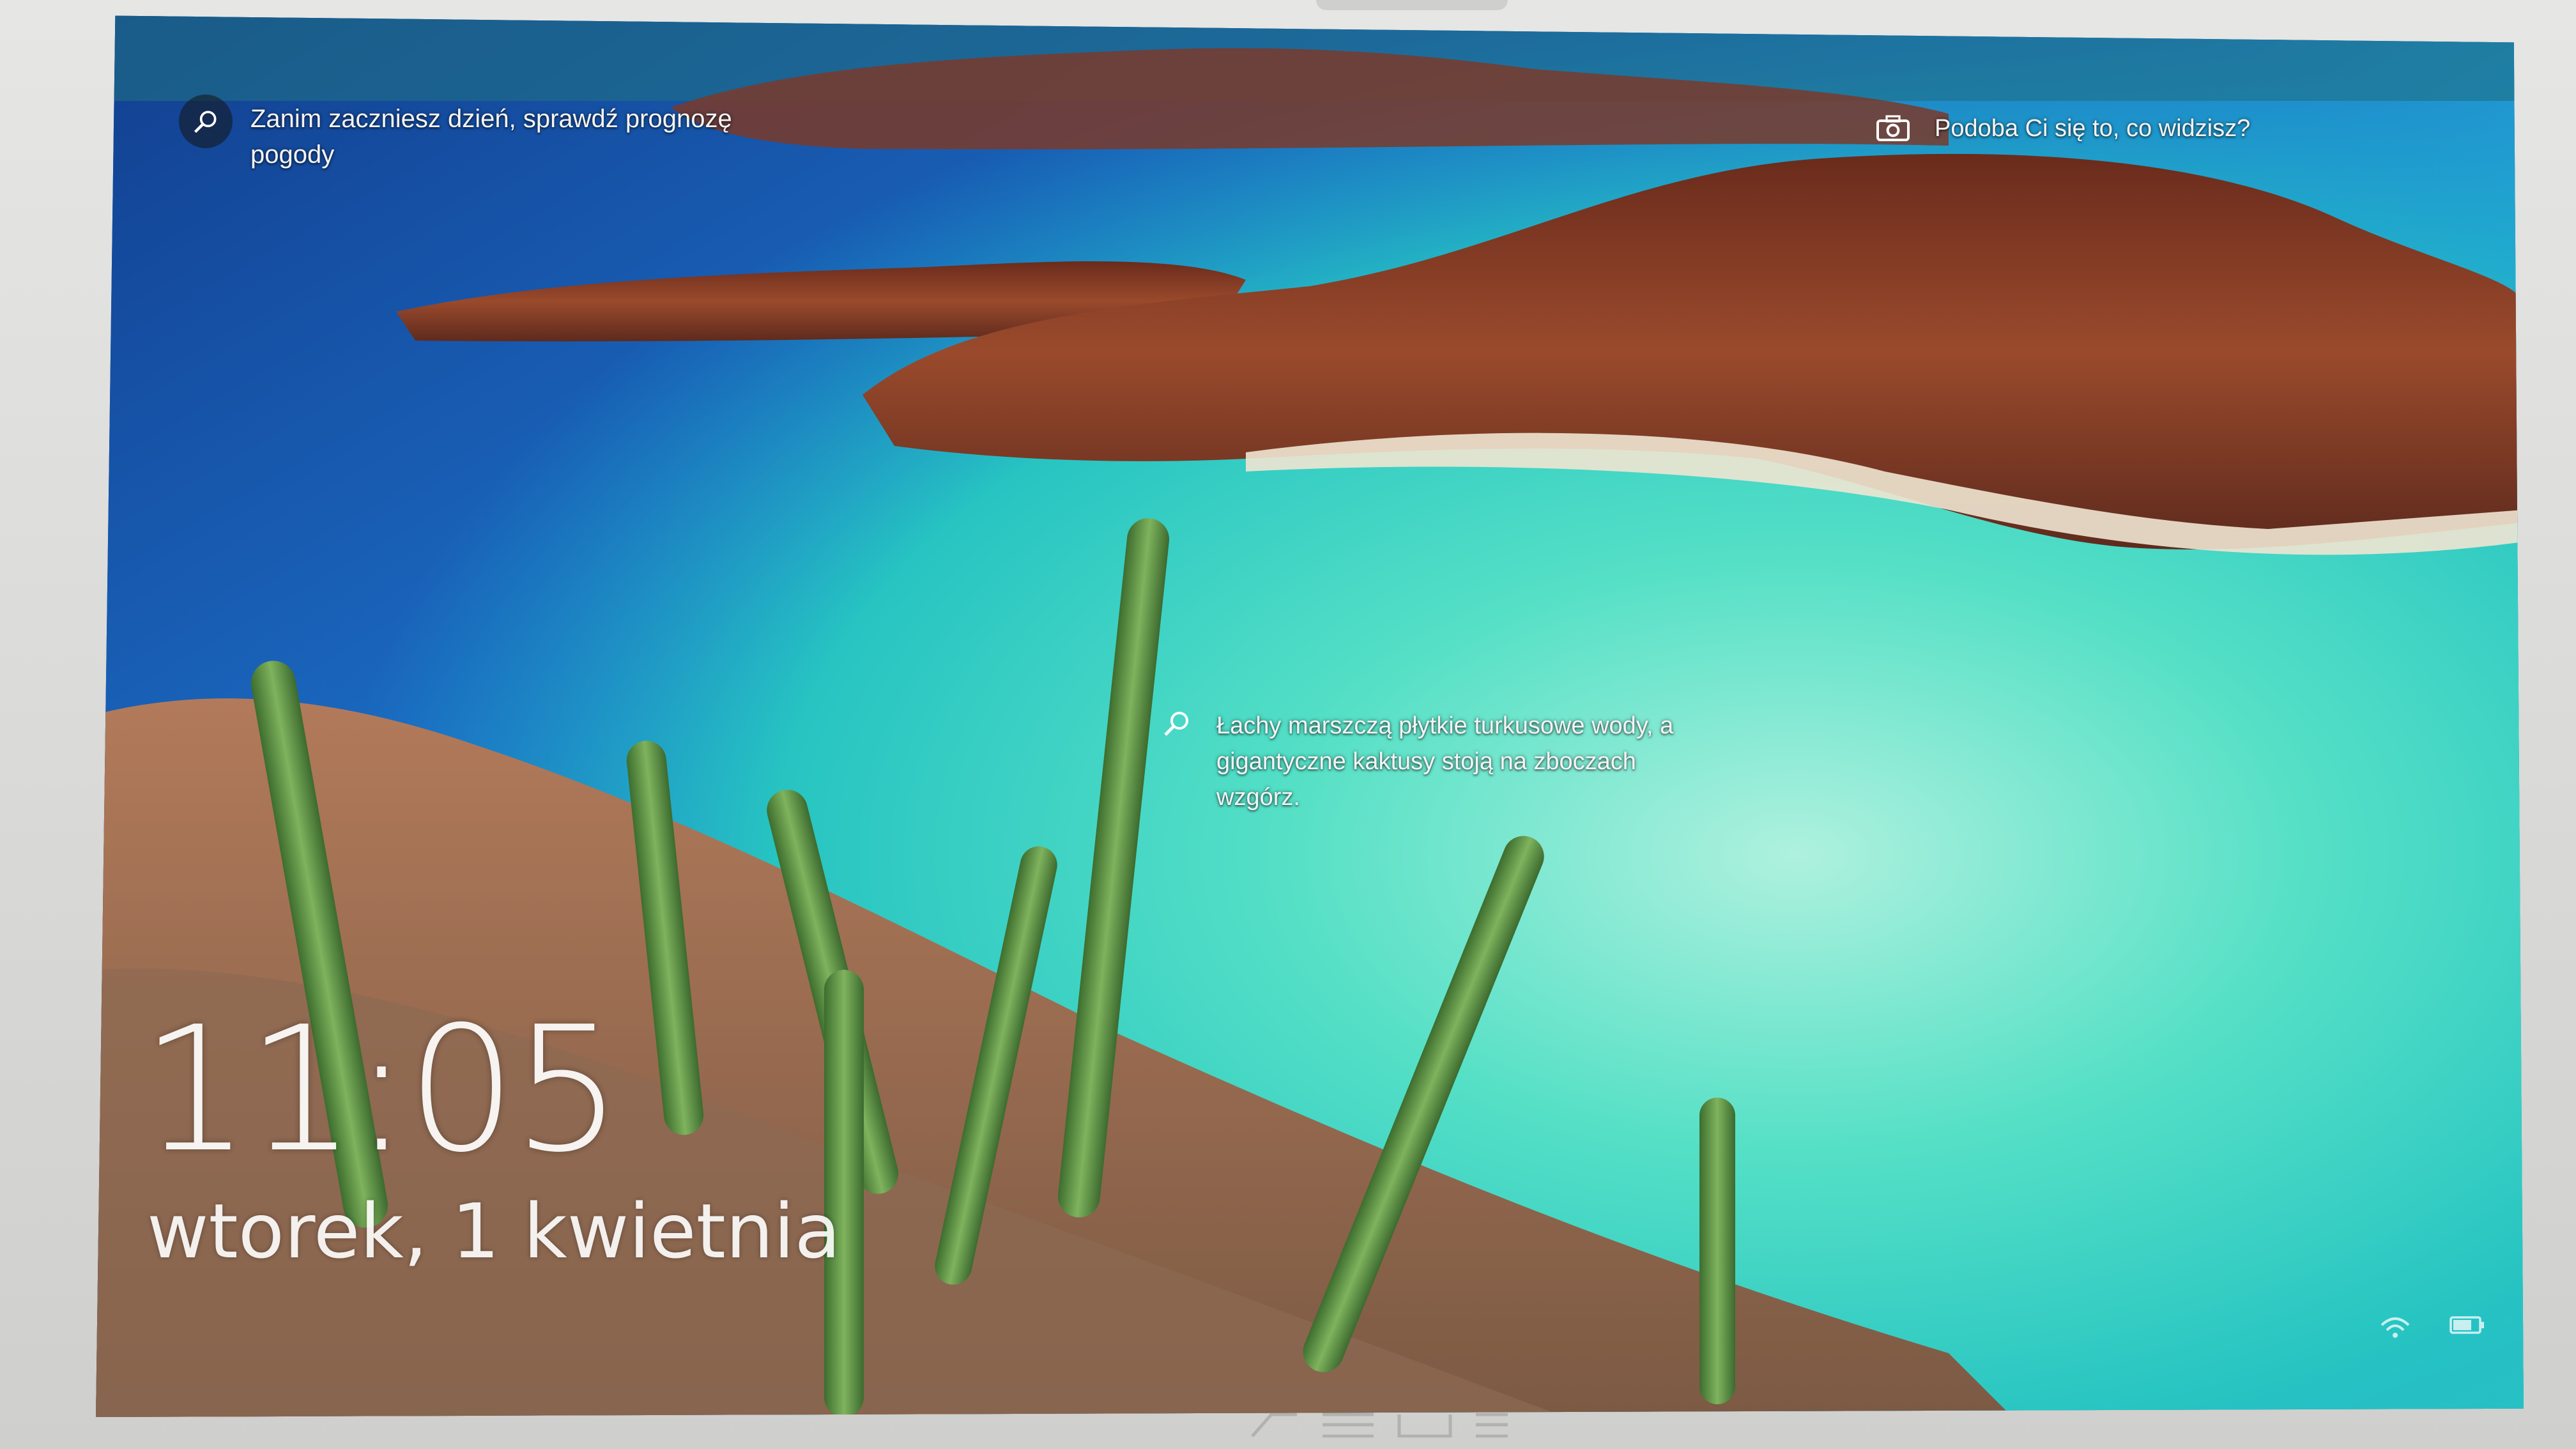  Describe the element at coordinates (2395, 1327) in the screenshot. I see `wifi-icon` at that location.